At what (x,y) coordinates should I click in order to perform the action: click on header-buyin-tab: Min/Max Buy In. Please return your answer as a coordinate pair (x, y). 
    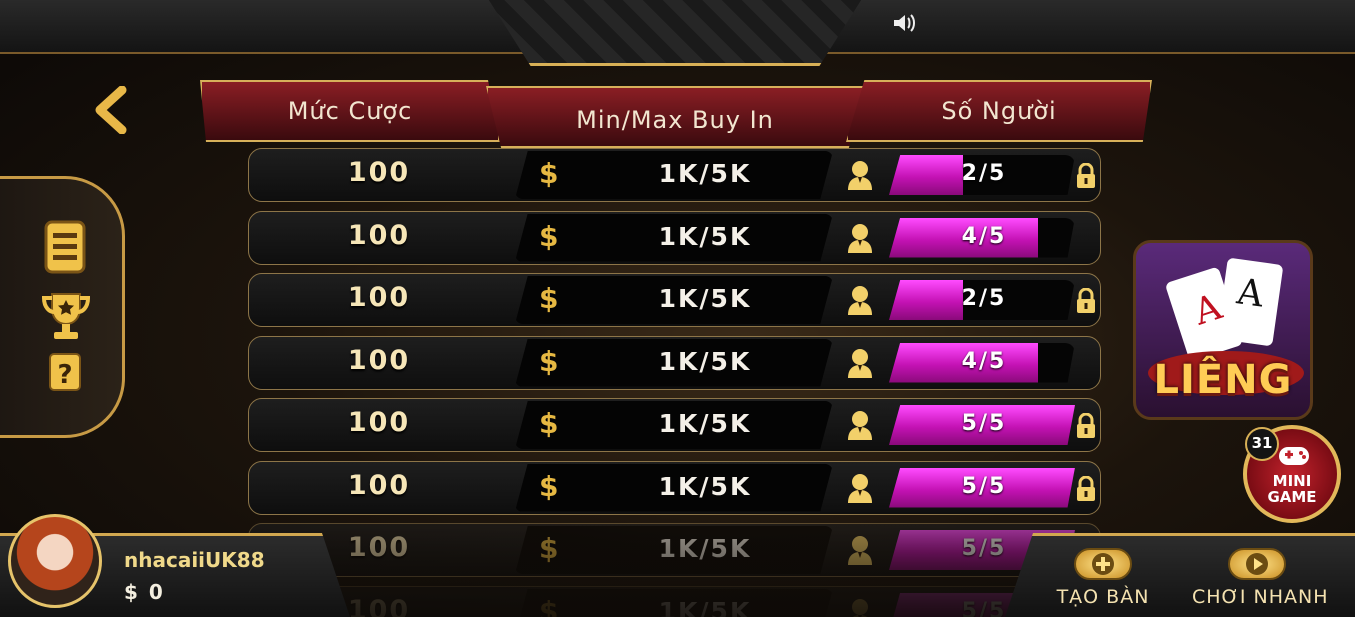
    Looking at the image, I should click on (675, 117).